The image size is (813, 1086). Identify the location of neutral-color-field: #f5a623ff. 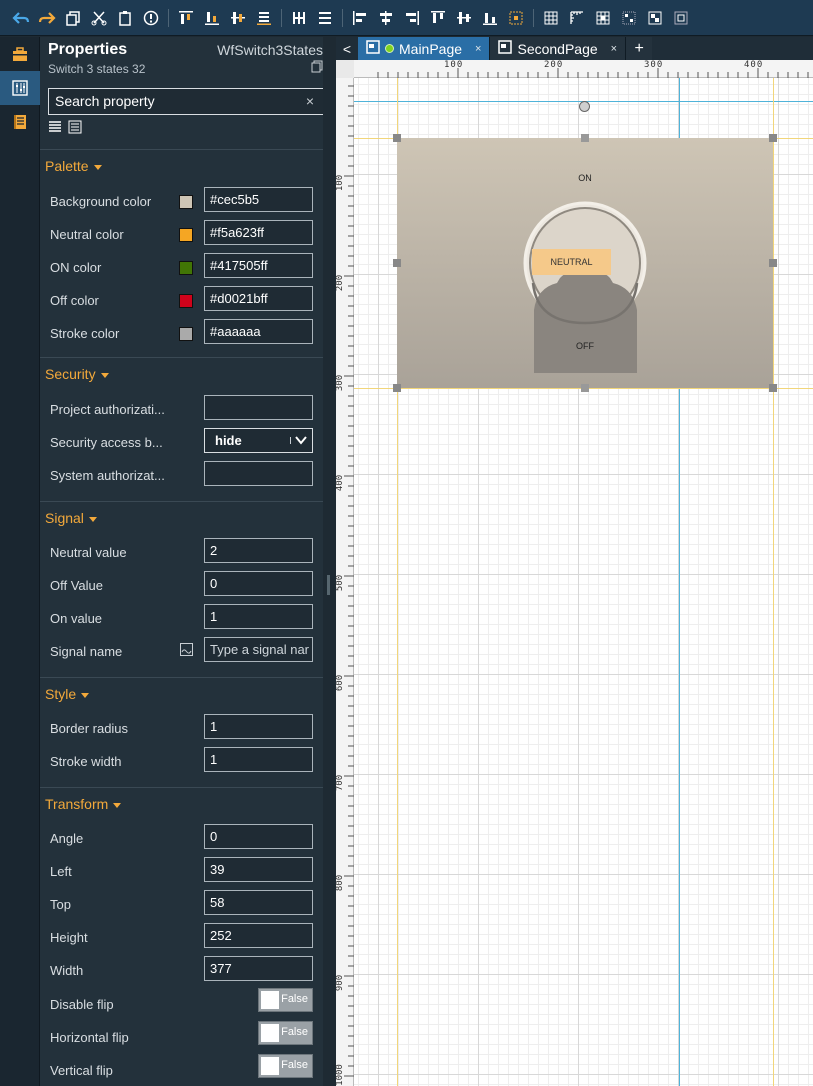
(258, 232).